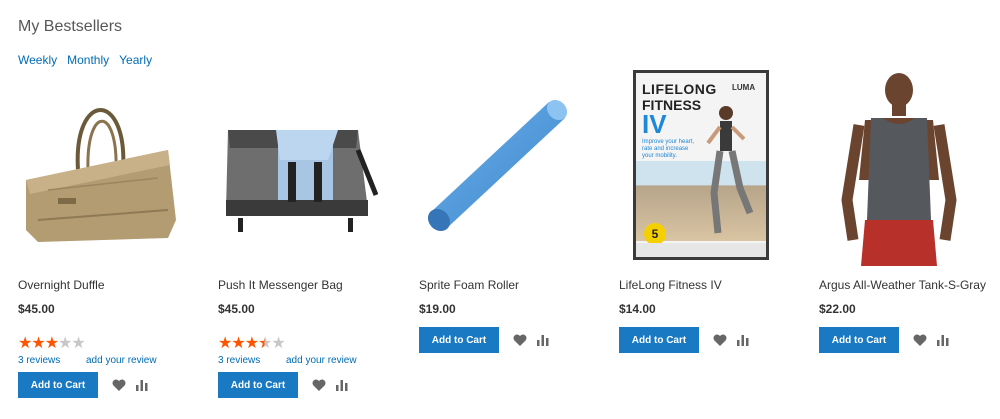  What do you see at coordinates (654, 124) in the screenshot?
I see `dvd-title-line3: IV` at bounding box center [654, 124].